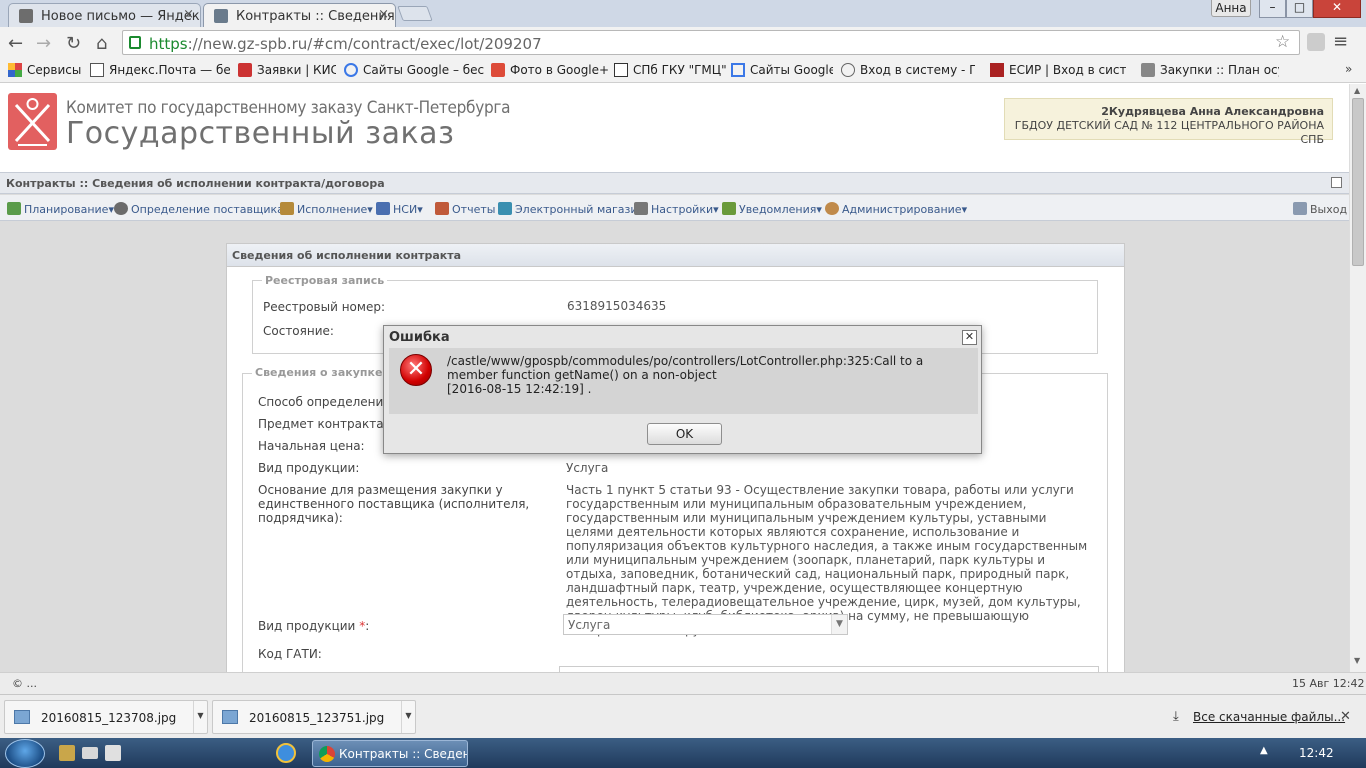  Describe the element at coordinates (465, 209) in the screenshot. I see `menu-item-reports: Отчеты` at that location.